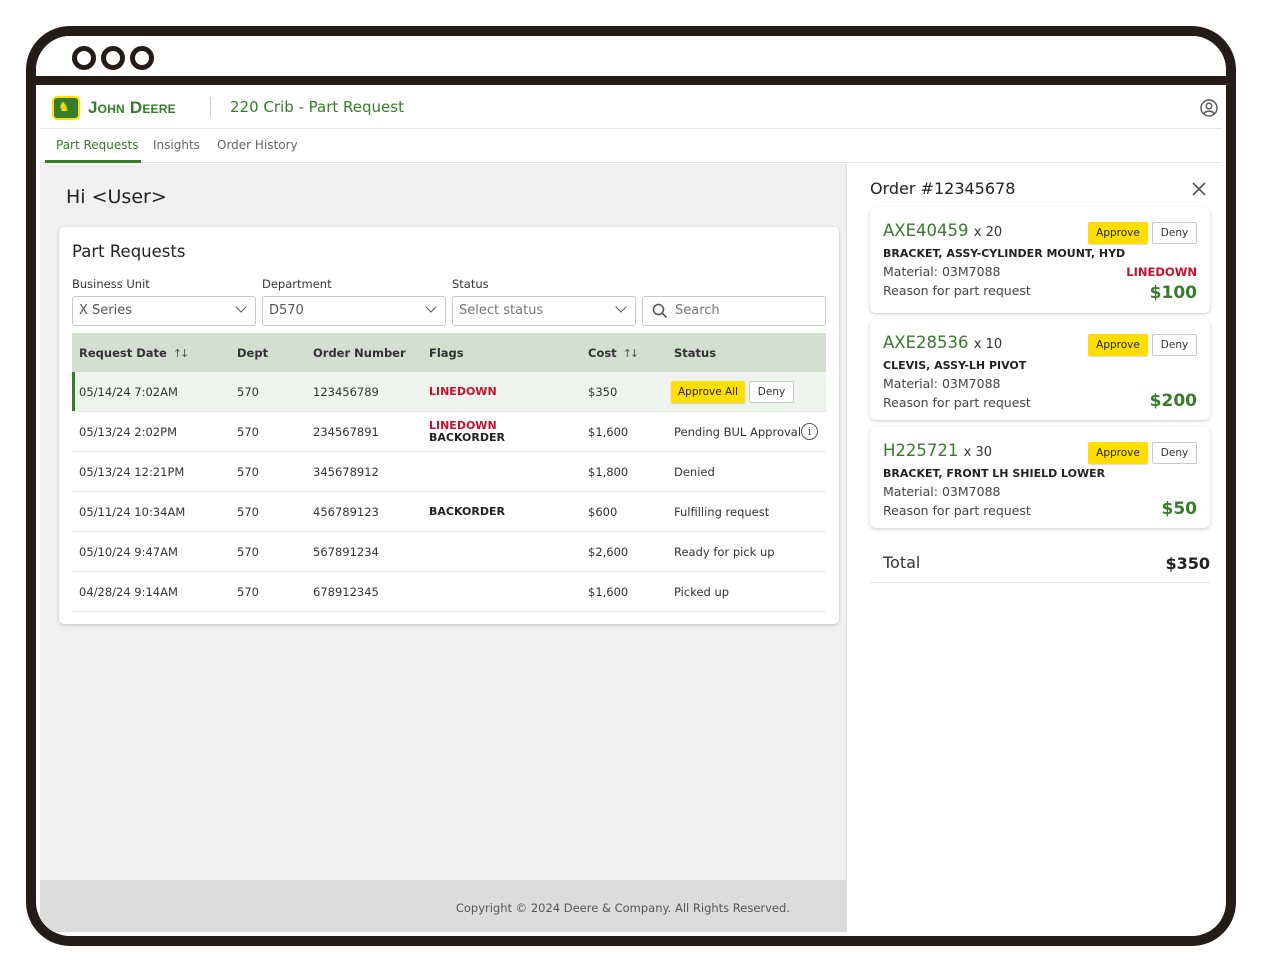 The height and width of the screenshot is (976, 1262). I want to click on part-price: $200, so click(1173, 401).